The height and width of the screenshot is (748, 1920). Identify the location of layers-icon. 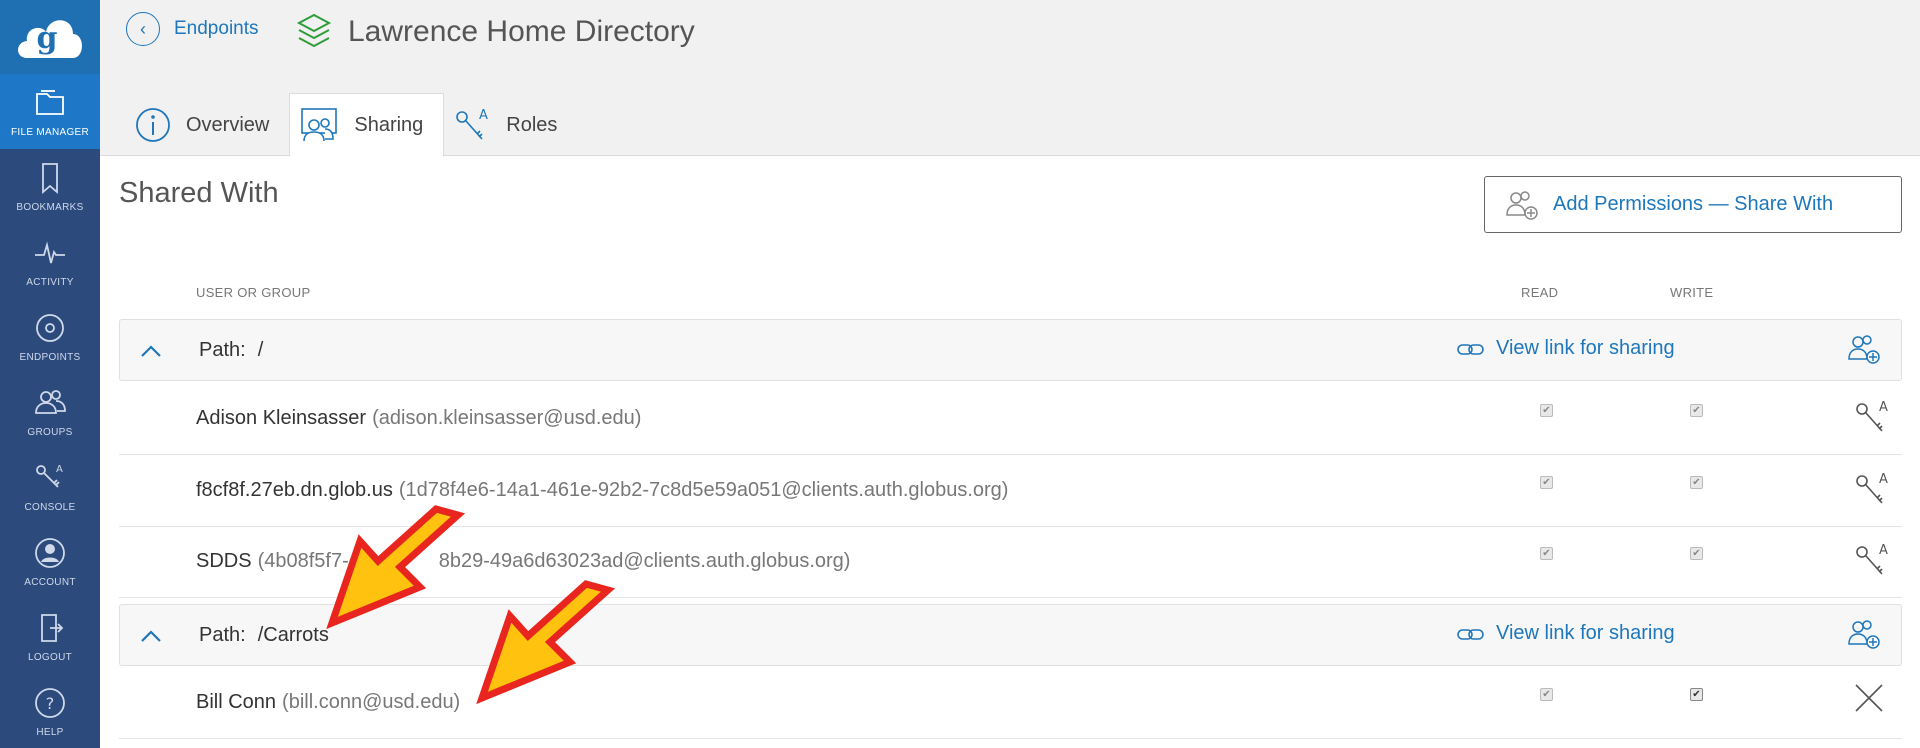
(314, 30).